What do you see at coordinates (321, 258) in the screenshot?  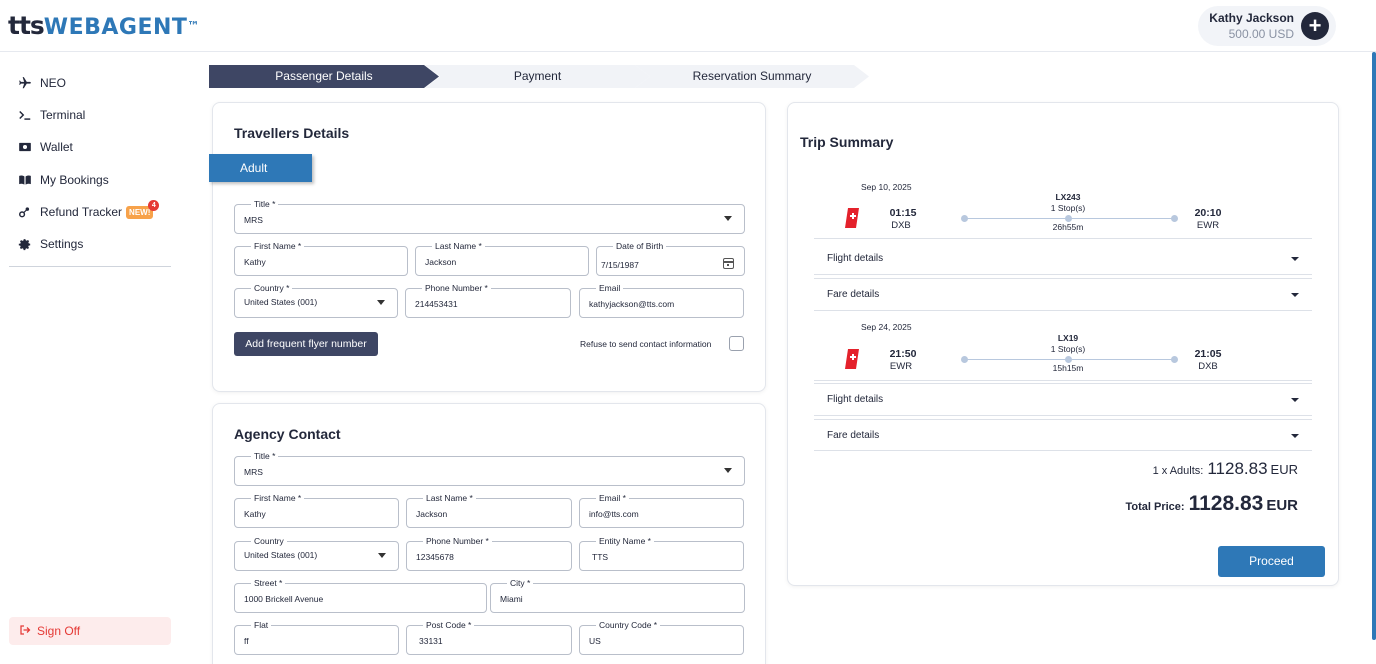 I see `traveller-first-name-input: First Name * Kathy` at bounding box center [321, 258].